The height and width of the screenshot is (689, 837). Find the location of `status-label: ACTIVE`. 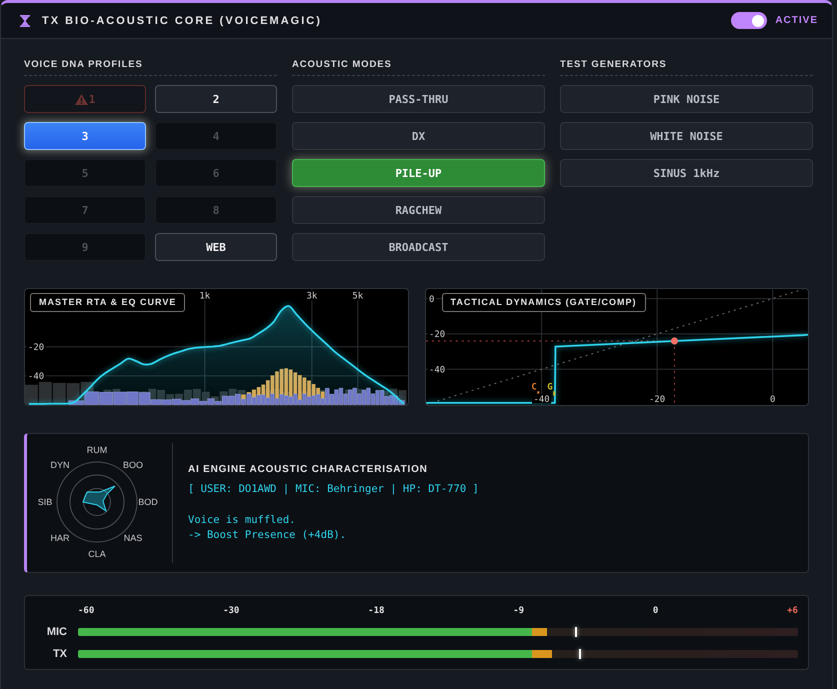

status-label: ACTIVE is located at coordinates (796, 20).